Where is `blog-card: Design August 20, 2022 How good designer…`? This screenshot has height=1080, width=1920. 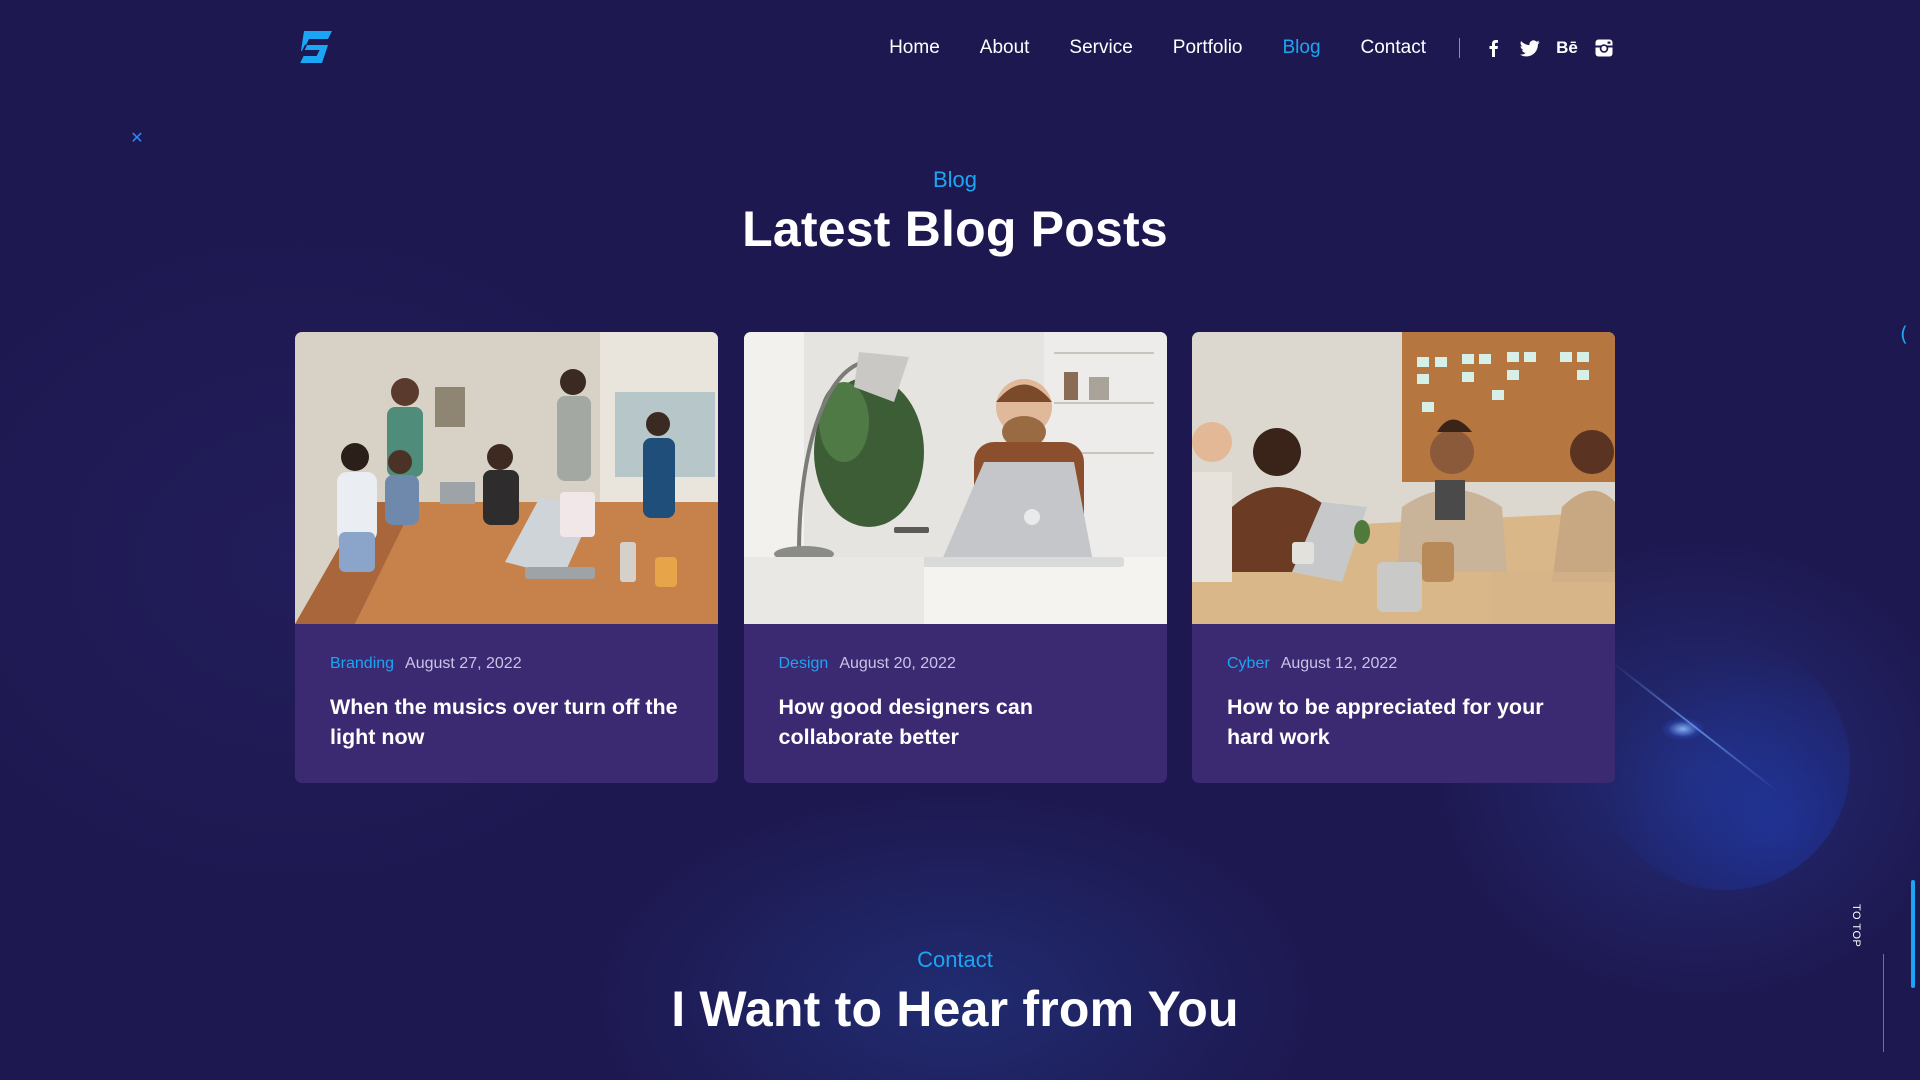
blog-card: Design August 20, 2022 How good designer… is located at coordinates (955, 557).